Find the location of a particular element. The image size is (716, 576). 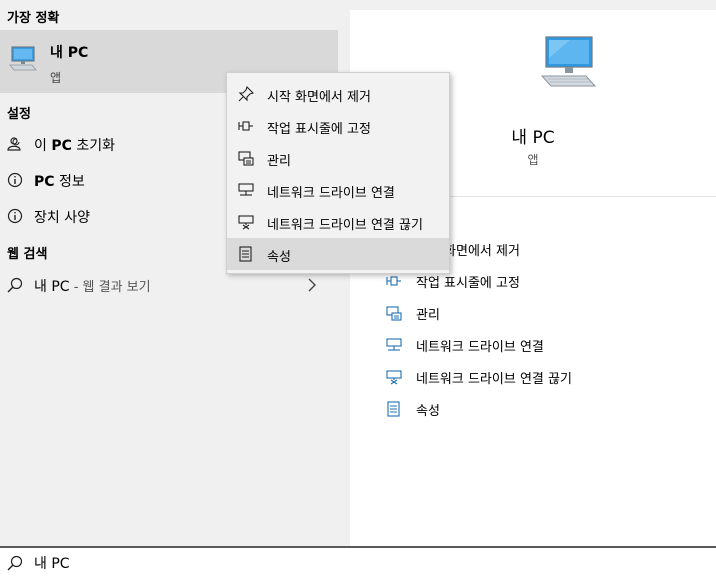

menu-item-pin-taskbar: 작업 표시줄에 고정 is located at coordinates (338, 126).